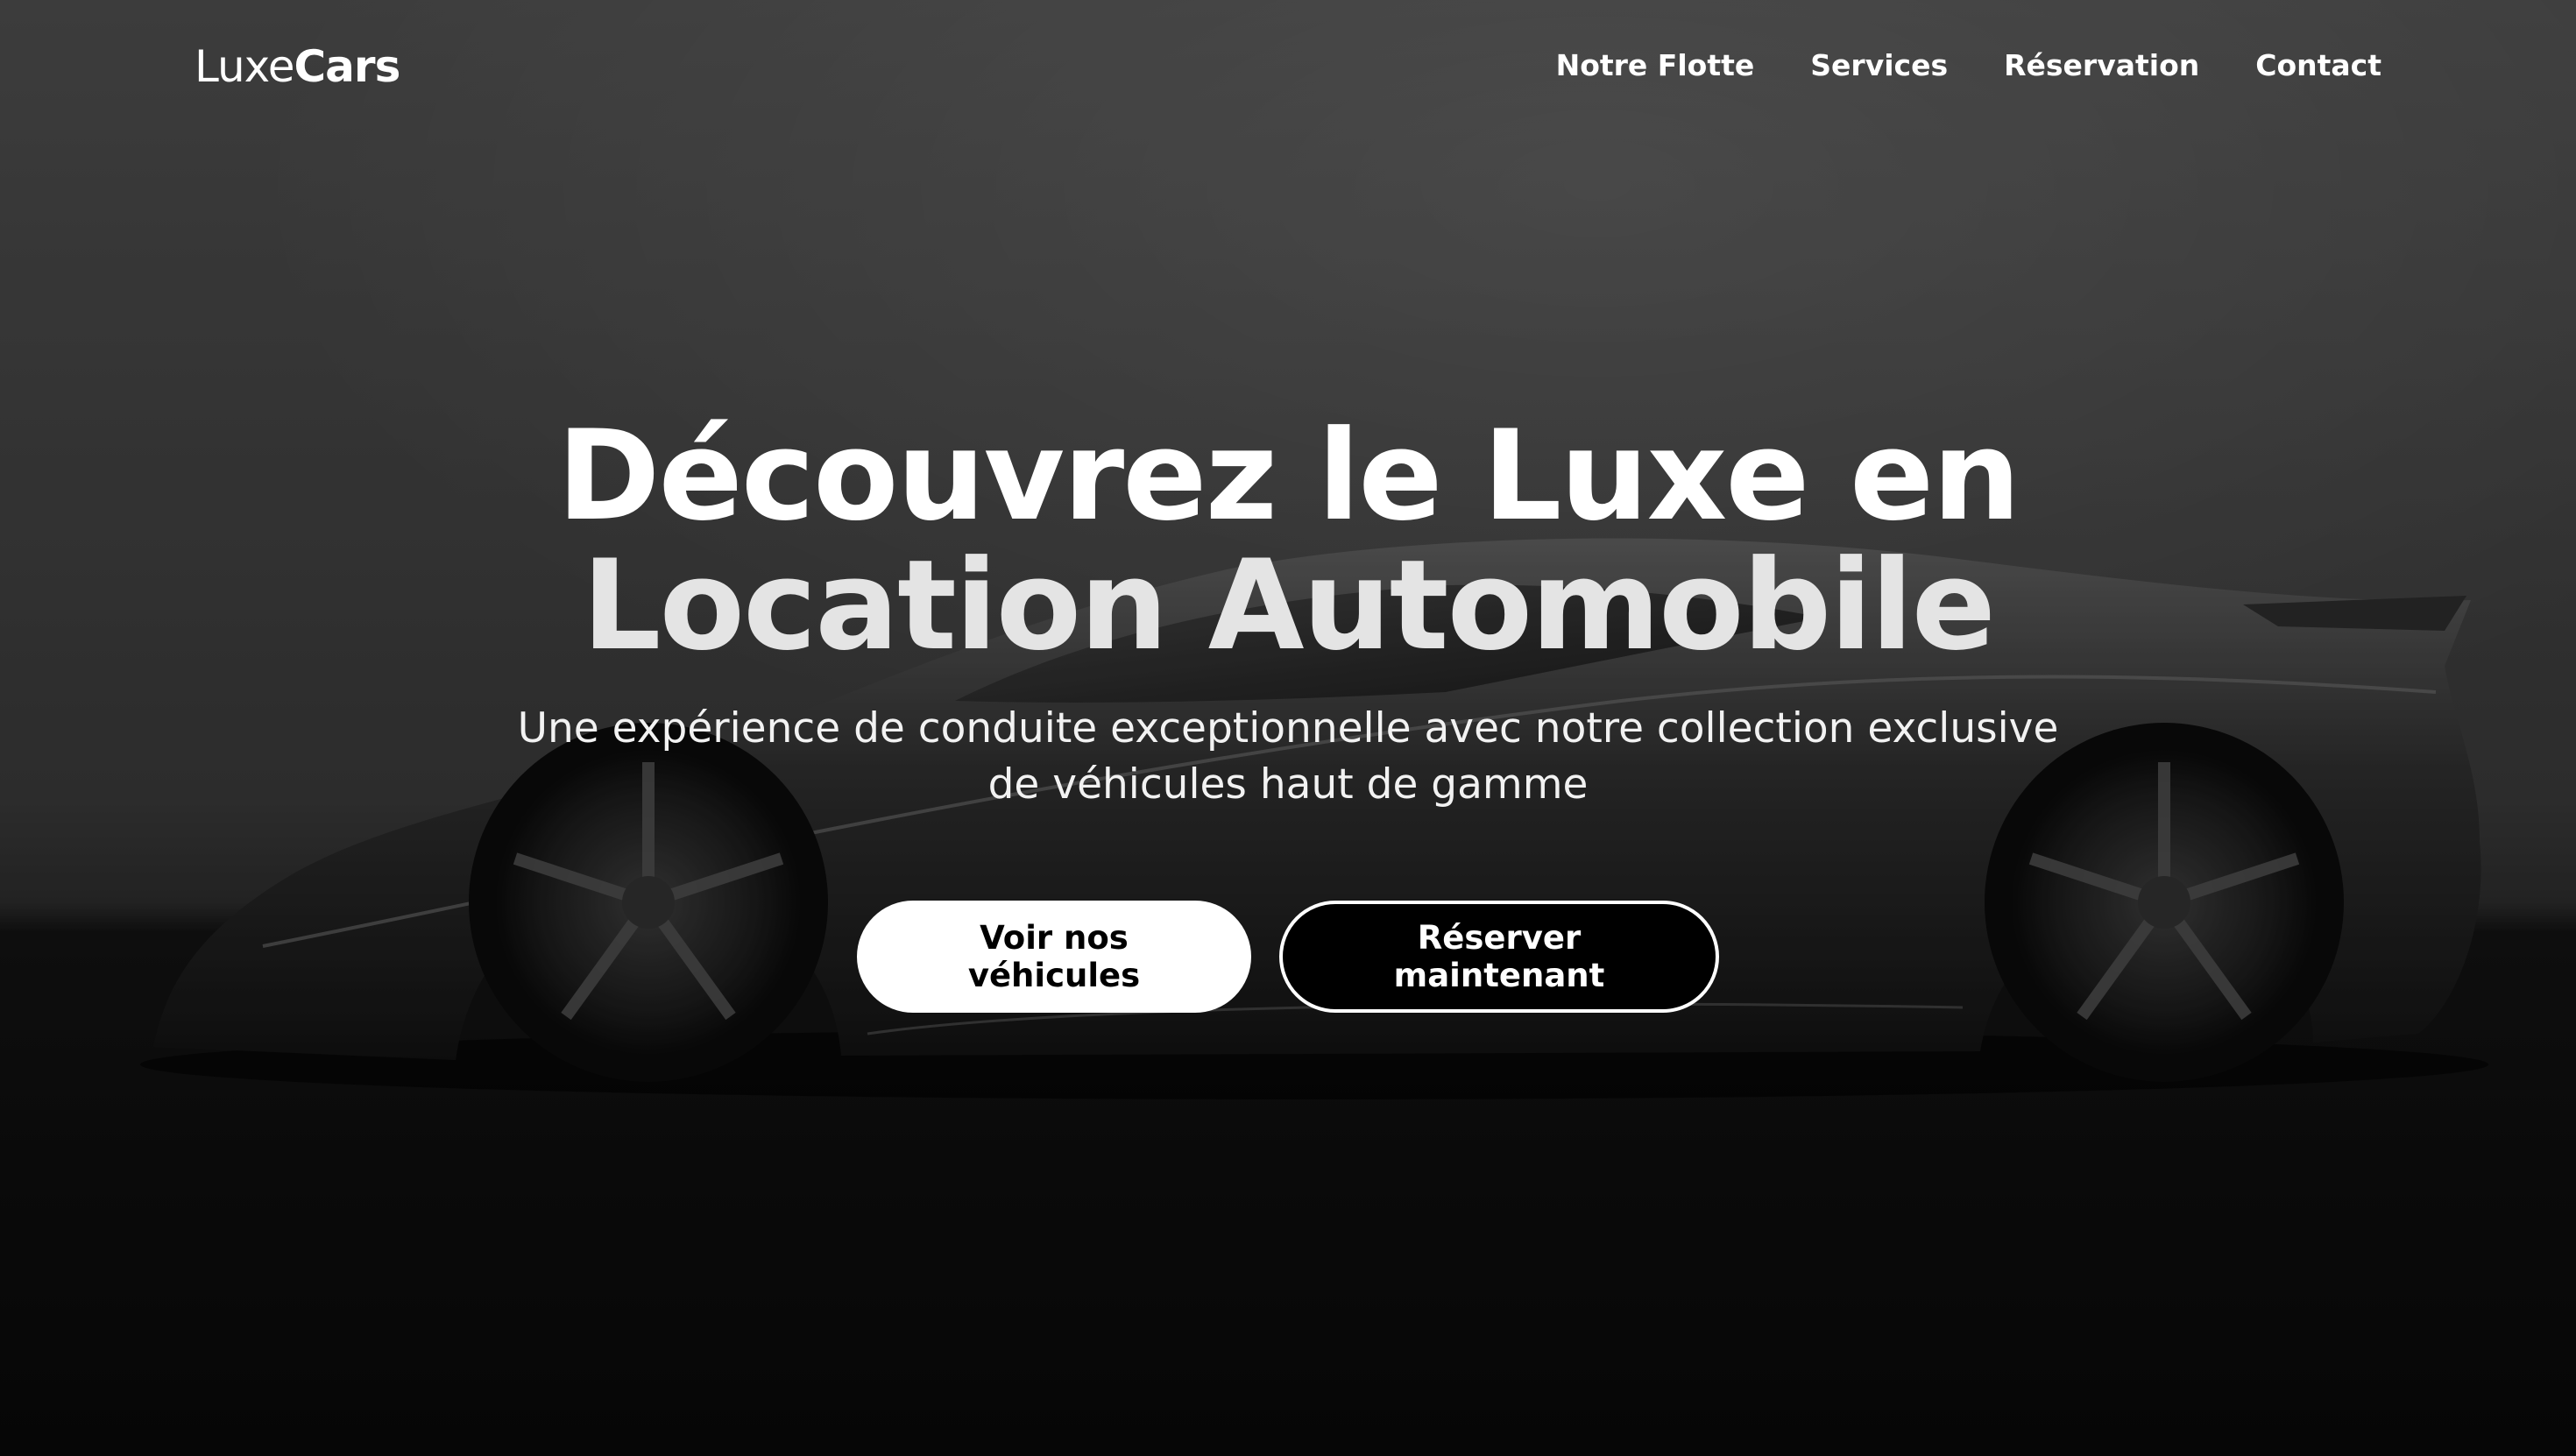 Image resolution: width=2576 pixels, height=1456 pixels. I want to click on logo-text-bold: Cars, so click(347, 66).